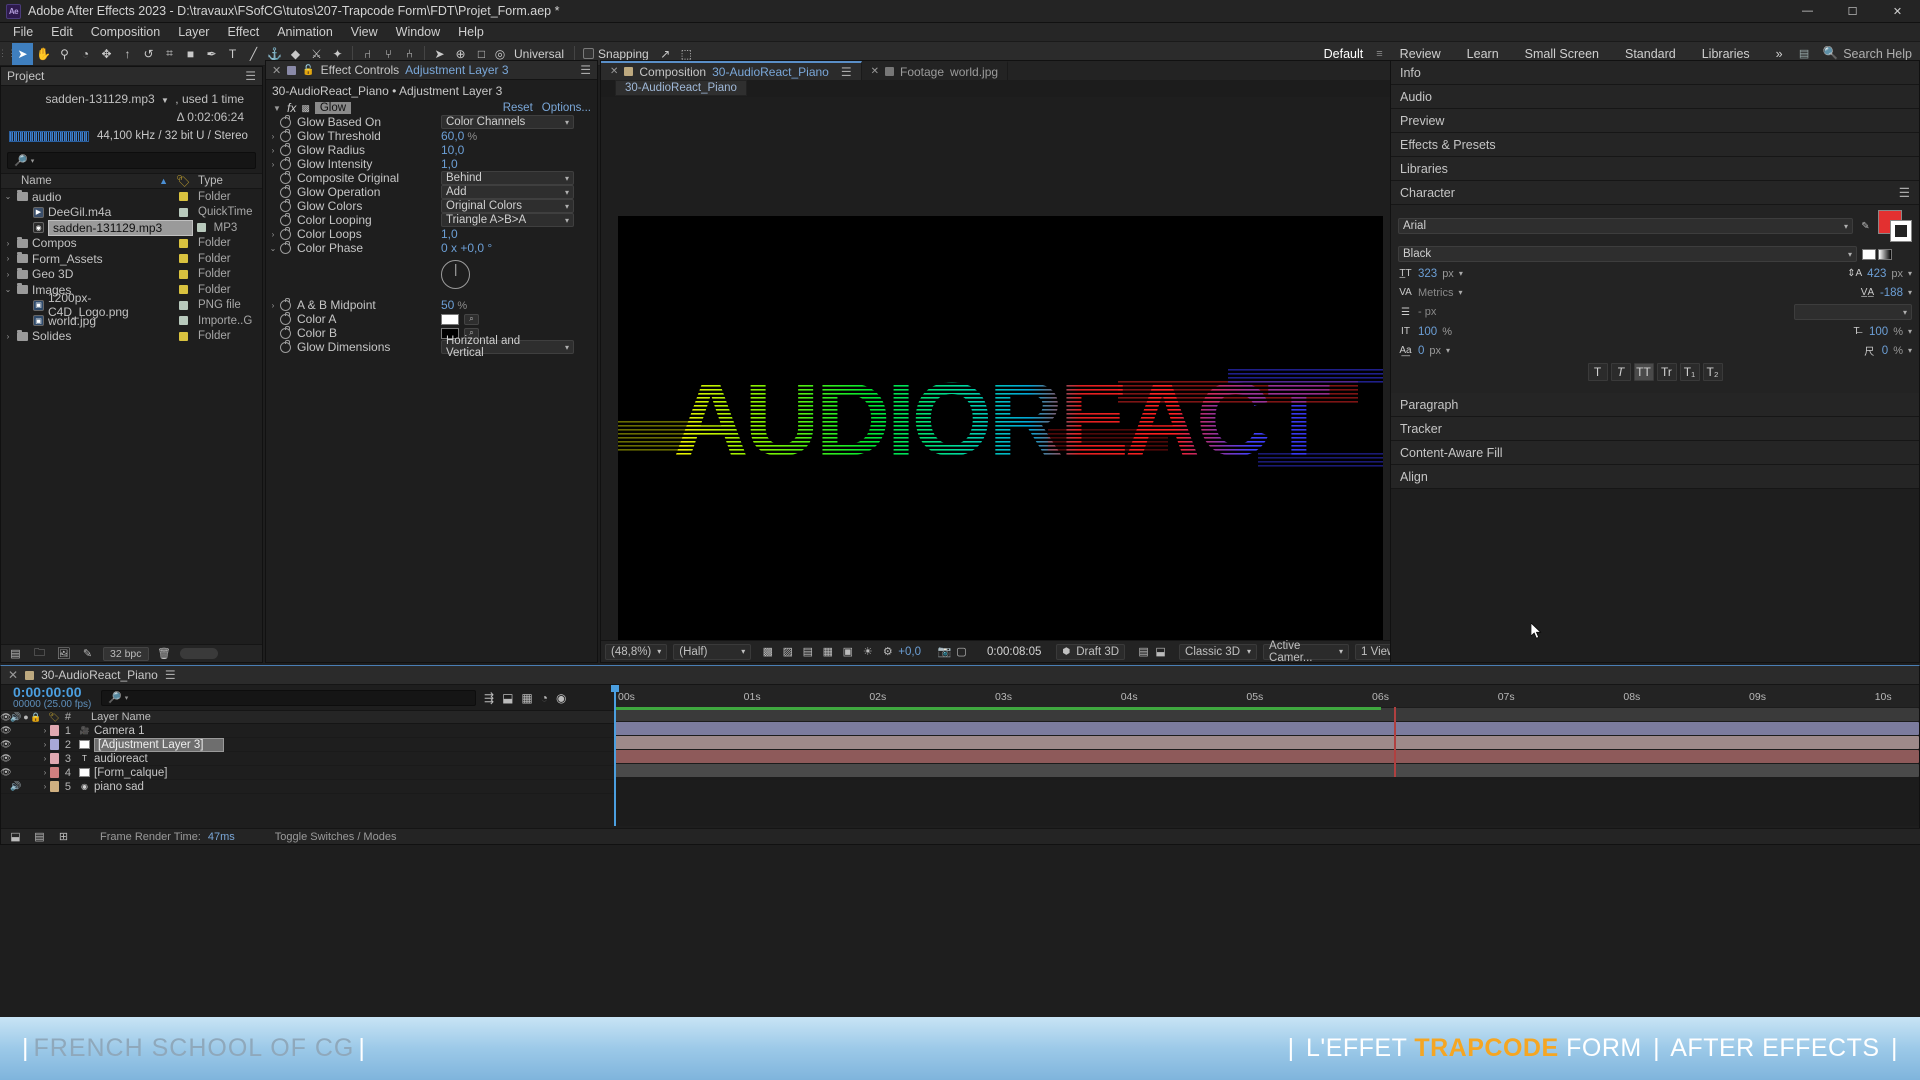 The image size is (1920, 1080). What do you see at coordinates (39, 837) in the screenshot?
I see `graph-editor-icon: ▤` at bounding box center [39, 837].